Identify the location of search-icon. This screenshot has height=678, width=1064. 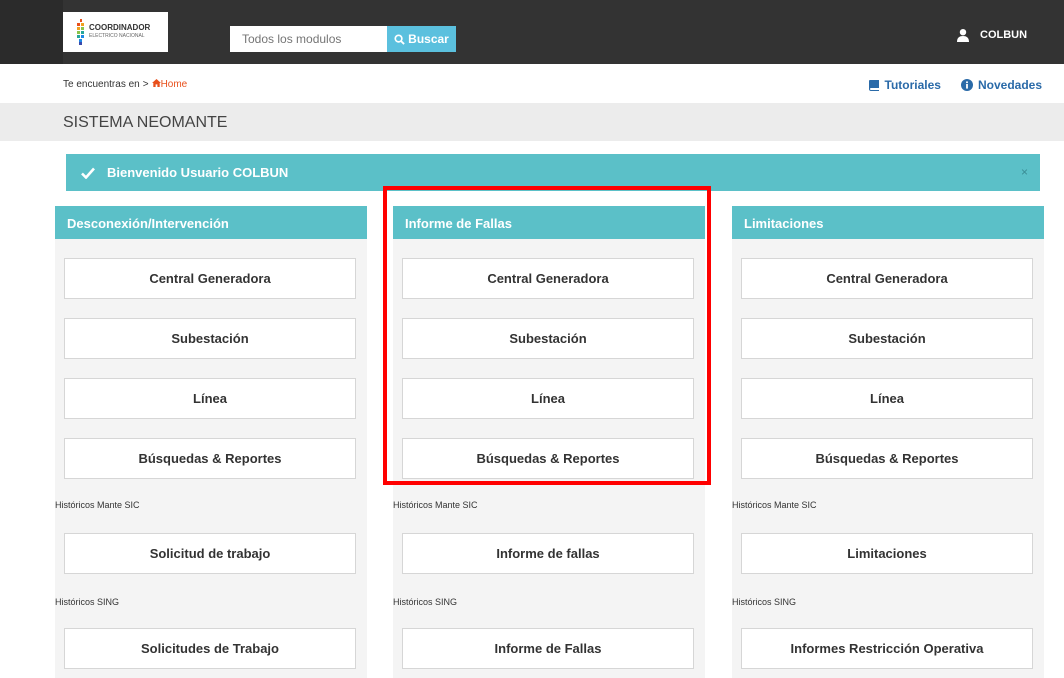
(399, 39).